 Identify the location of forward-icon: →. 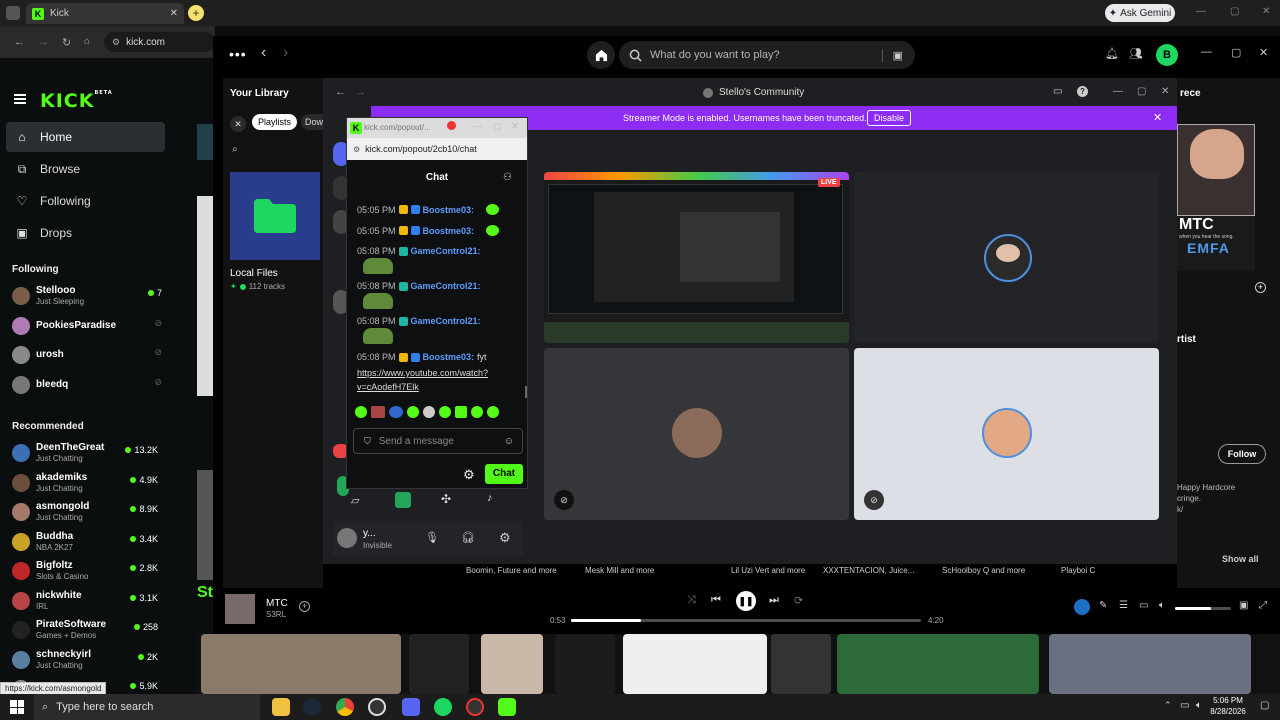
(43, 42).